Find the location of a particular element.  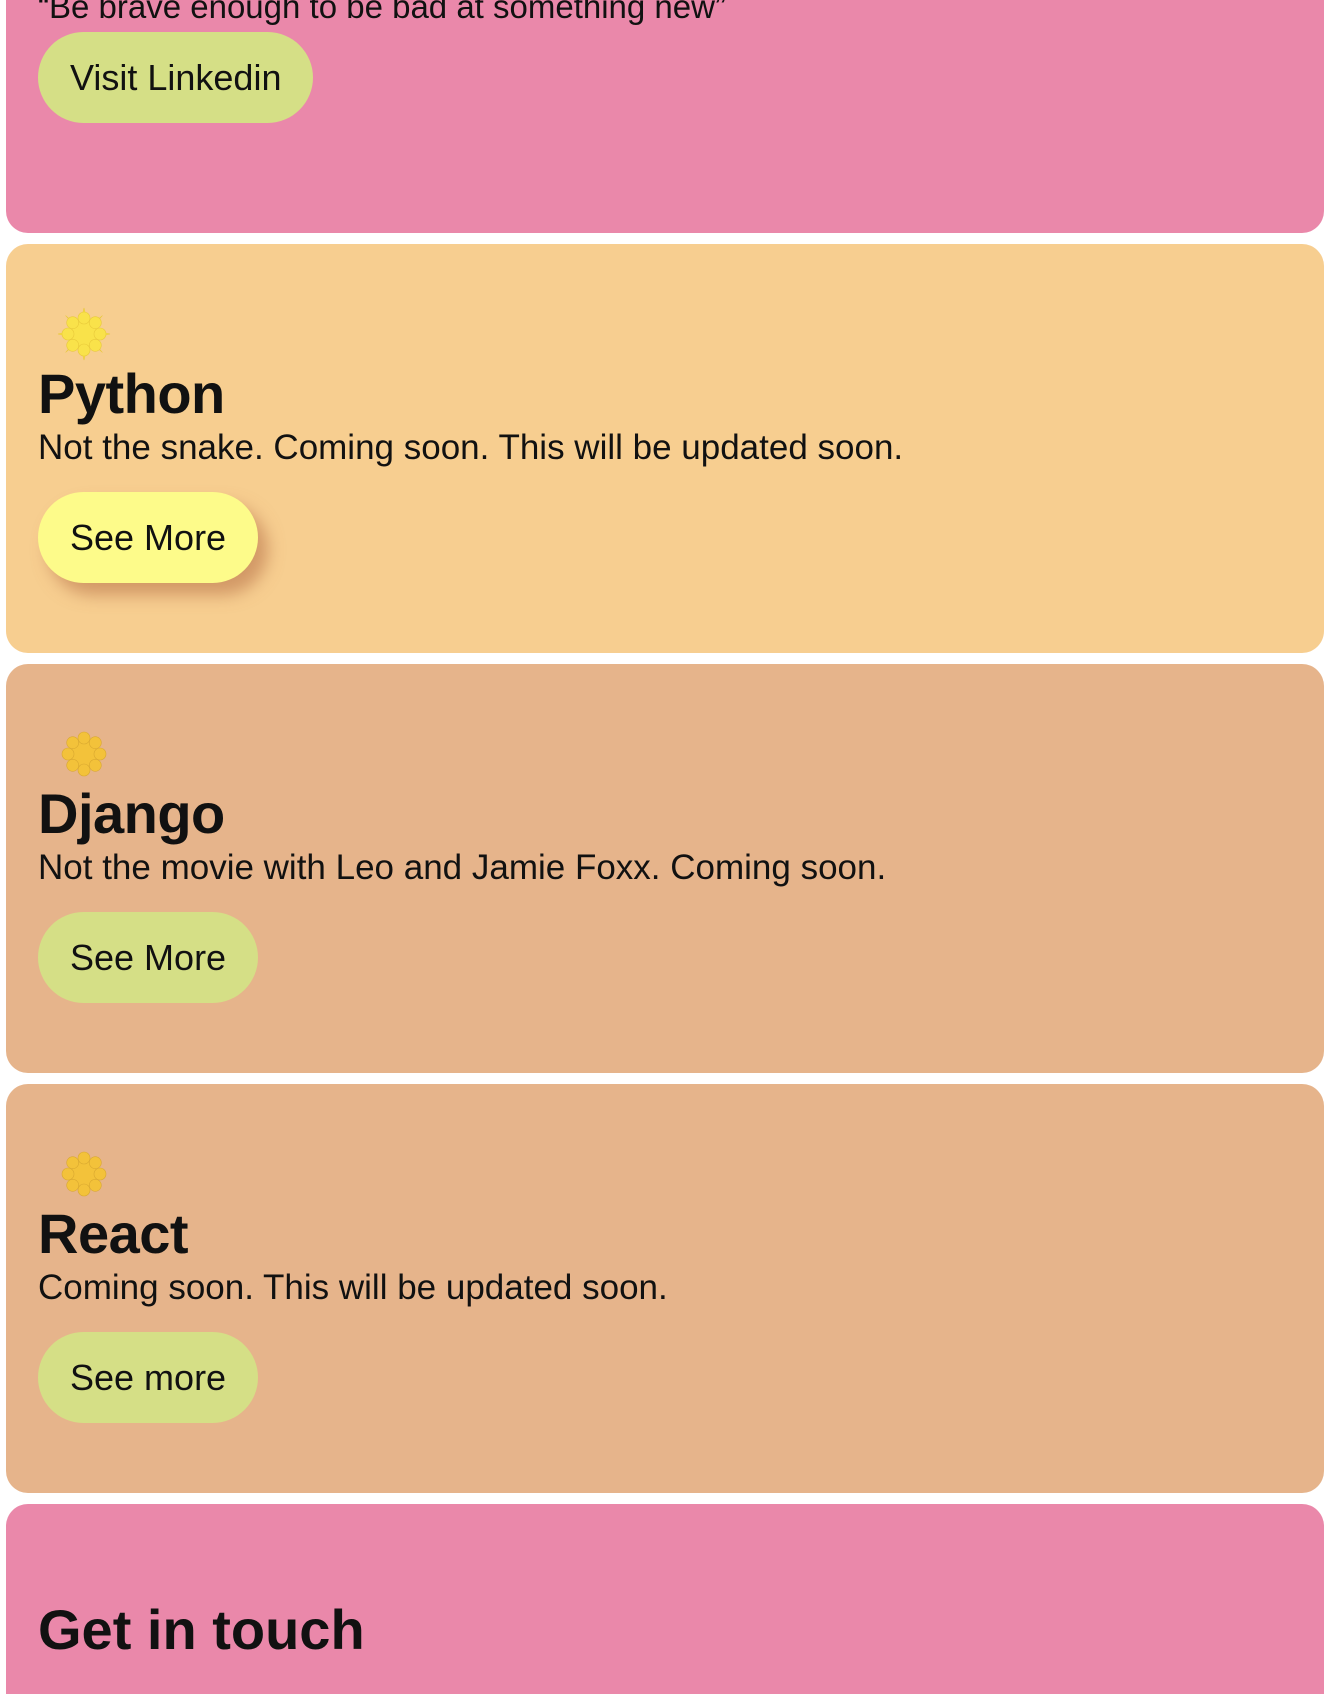

visit-linkedin-button: Visit Linkedin is located at coordinates (176, 77).